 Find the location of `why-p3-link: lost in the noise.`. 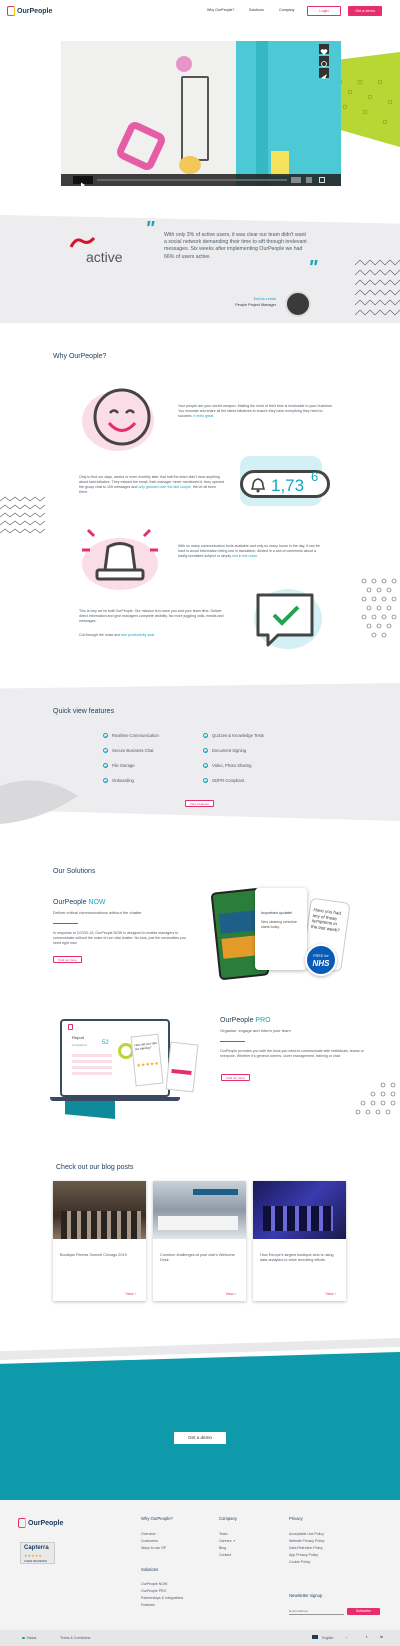

why-p3-link: lost in the noise. is located at coordinates (245, 556).